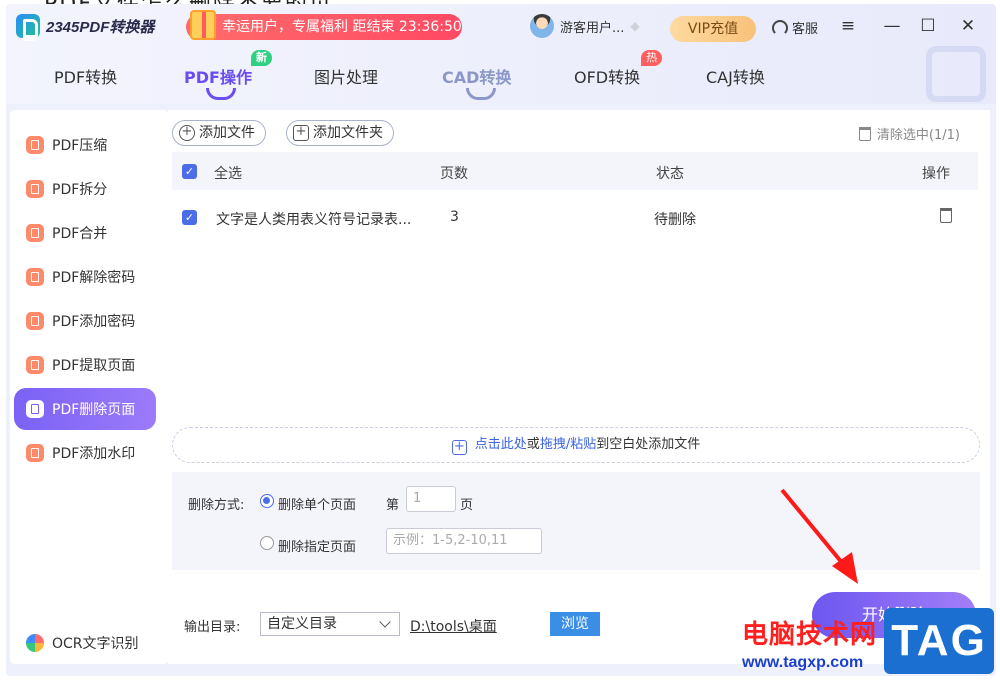 Image resolution: width=1000 pixels, height=680 pixels. Describe the element at coordinates (94, 454) in the screenshot. I see `sidebar-item-label: PDF添加水印` at that location.